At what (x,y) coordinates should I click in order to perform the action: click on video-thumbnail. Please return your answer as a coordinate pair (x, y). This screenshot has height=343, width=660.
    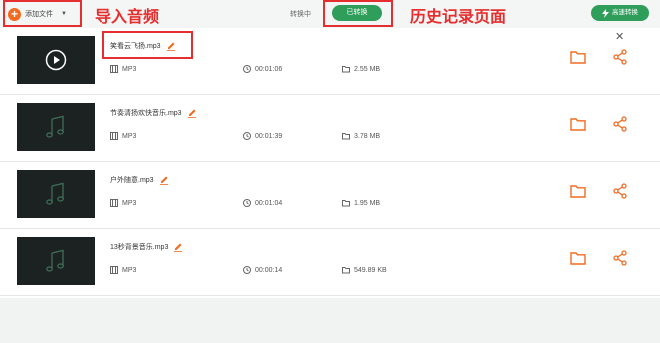
    Looking at the image, I should click on (56, 60).